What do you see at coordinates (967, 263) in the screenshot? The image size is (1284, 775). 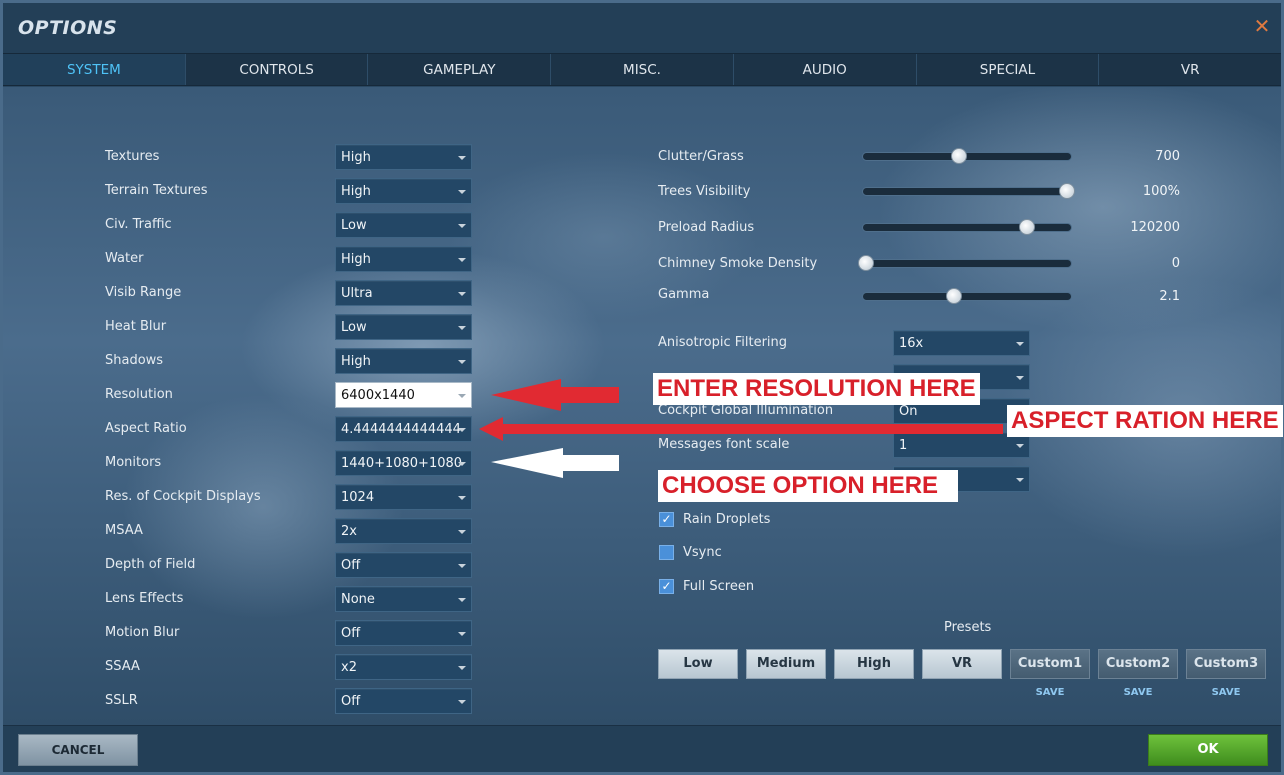 I see `chimney-smoke-slider` at bounding box center [967, 263].